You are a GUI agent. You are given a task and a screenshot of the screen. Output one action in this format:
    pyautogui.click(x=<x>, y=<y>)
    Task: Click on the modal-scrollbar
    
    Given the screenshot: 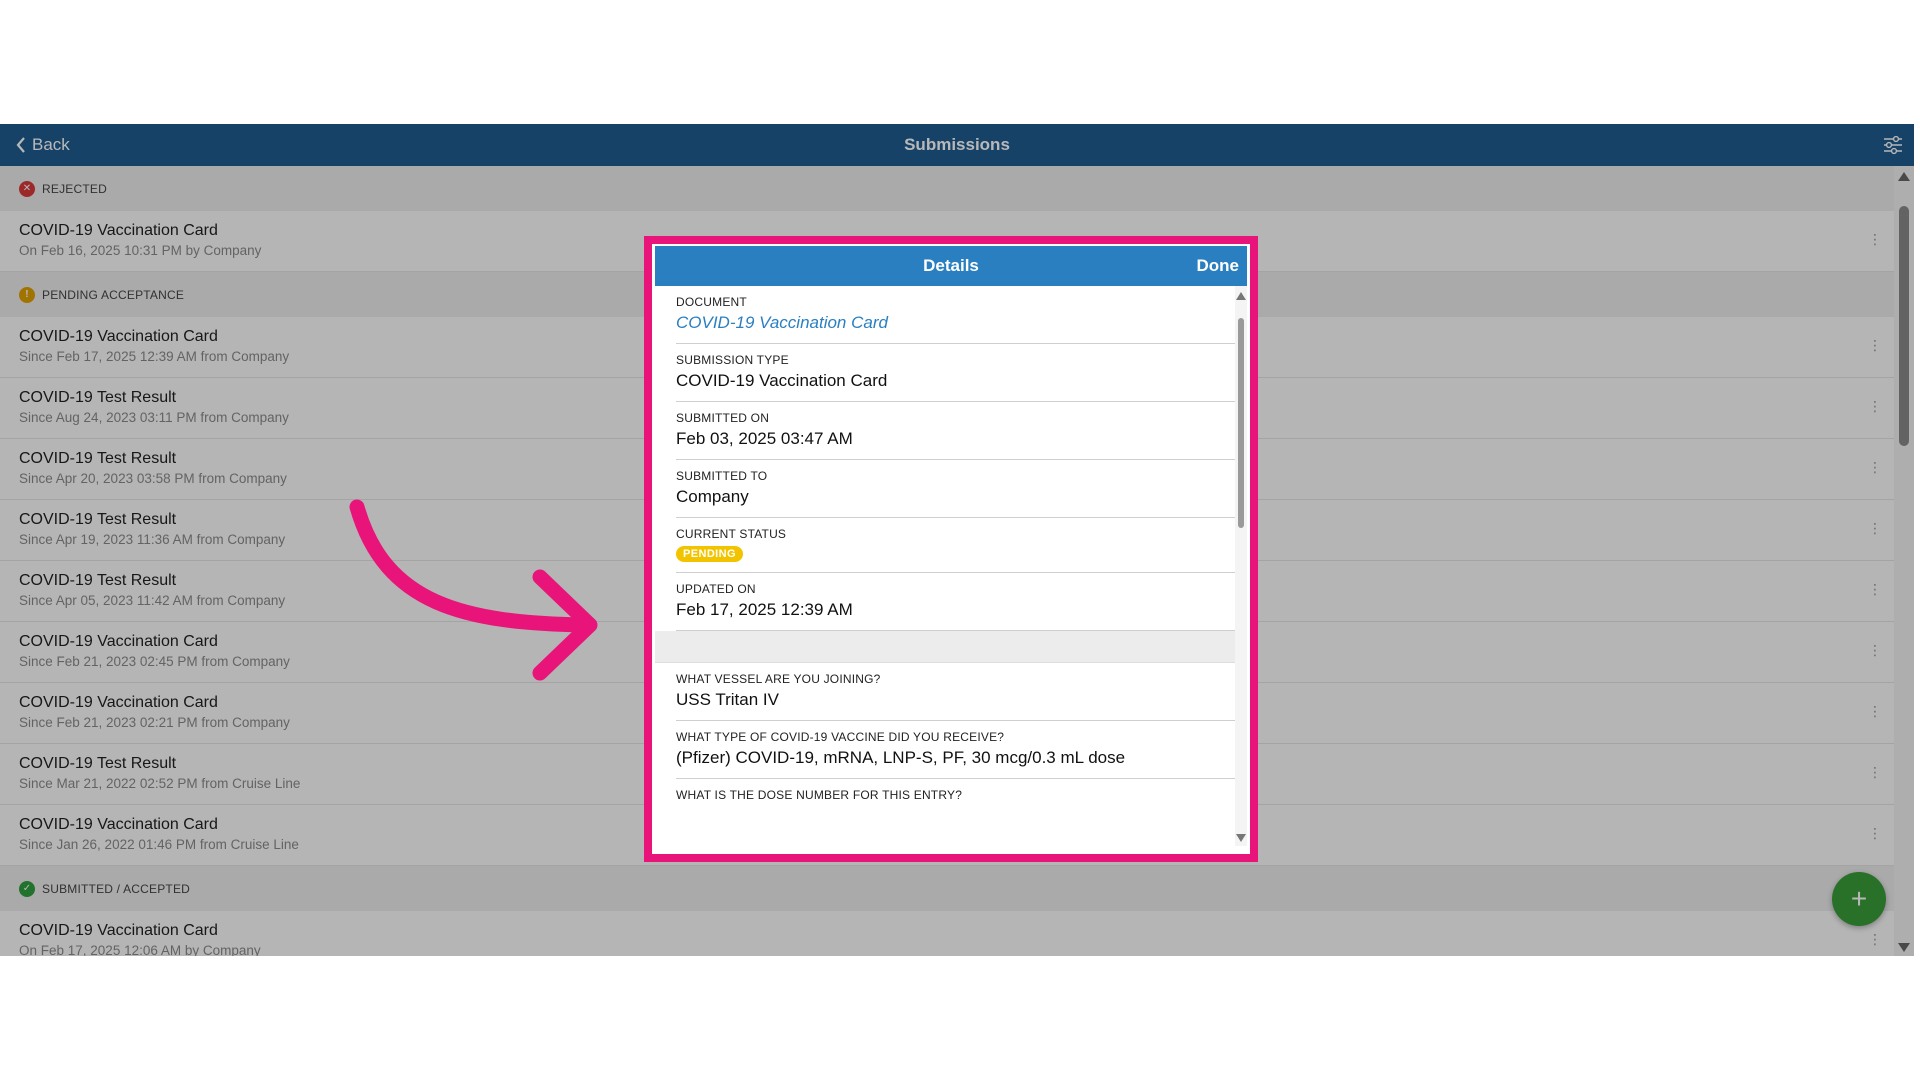 What is the action you would take?
    pyautogui.click(x=1241, y=566)
    